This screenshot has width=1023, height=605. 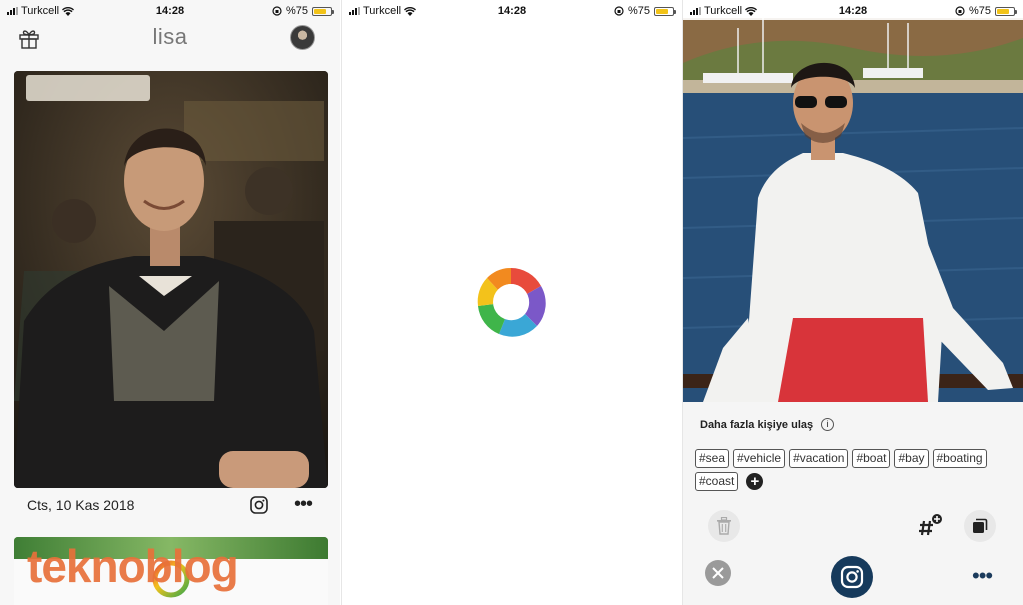 I want to click on hashtag-plus-icon, so click(x=930, y=525).